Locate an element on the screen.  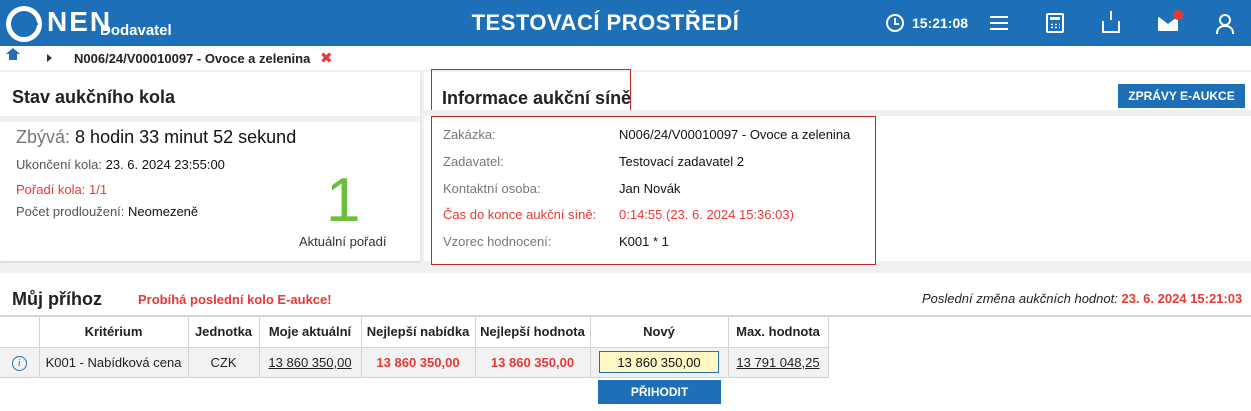
round-status-title: Stav aukčního kola is located at coordinates (94, 97).